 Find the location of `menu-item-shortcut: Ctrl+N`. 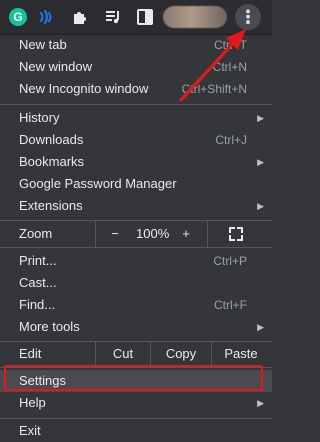

menu-item-shortcut: Ctrl+N is located at coordinates (229, 67).